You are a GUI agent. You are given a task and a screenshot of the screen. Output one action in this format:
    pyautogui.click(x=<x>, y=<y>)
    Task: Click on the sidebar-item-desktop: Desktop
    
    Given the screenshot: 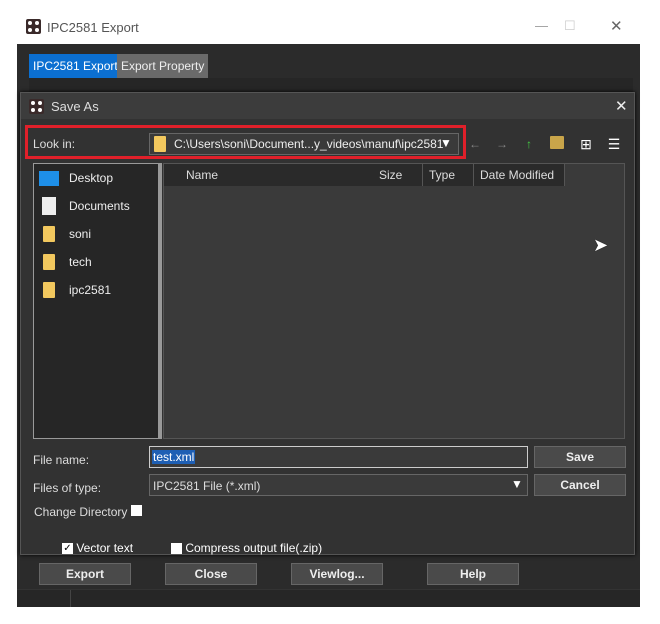 What is the action you would take?
    pyautogui.click(x=96, y=178)
    